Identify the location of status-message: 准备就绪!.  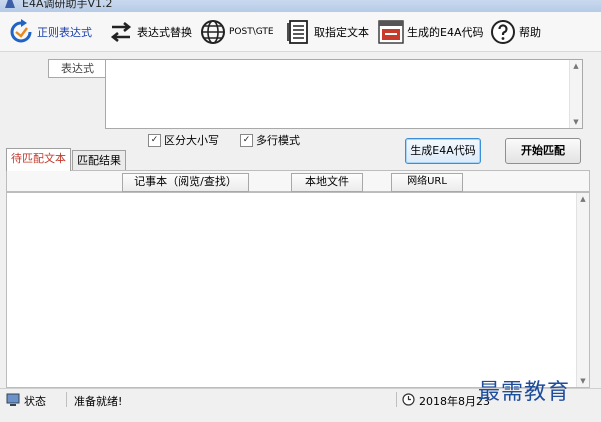
(98, 401).